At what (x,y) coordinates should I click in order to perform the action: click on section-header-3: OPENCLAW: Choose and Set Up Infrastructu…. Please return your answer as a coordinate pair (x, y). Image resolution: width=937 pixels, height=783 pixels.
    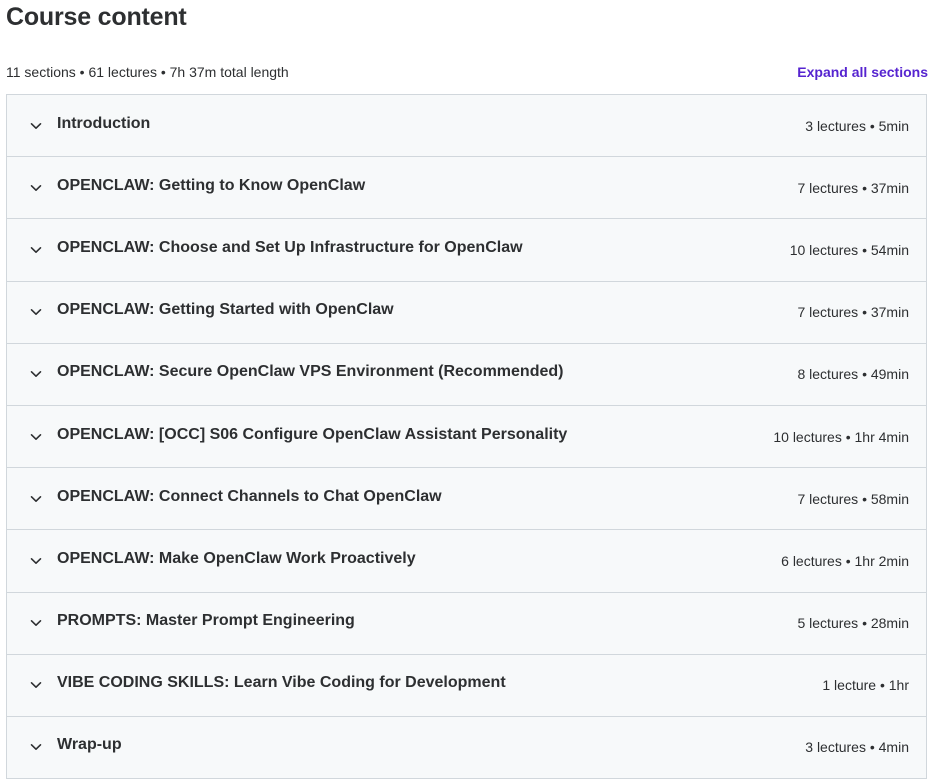
    Looking at the image, I should click on (466, 250).